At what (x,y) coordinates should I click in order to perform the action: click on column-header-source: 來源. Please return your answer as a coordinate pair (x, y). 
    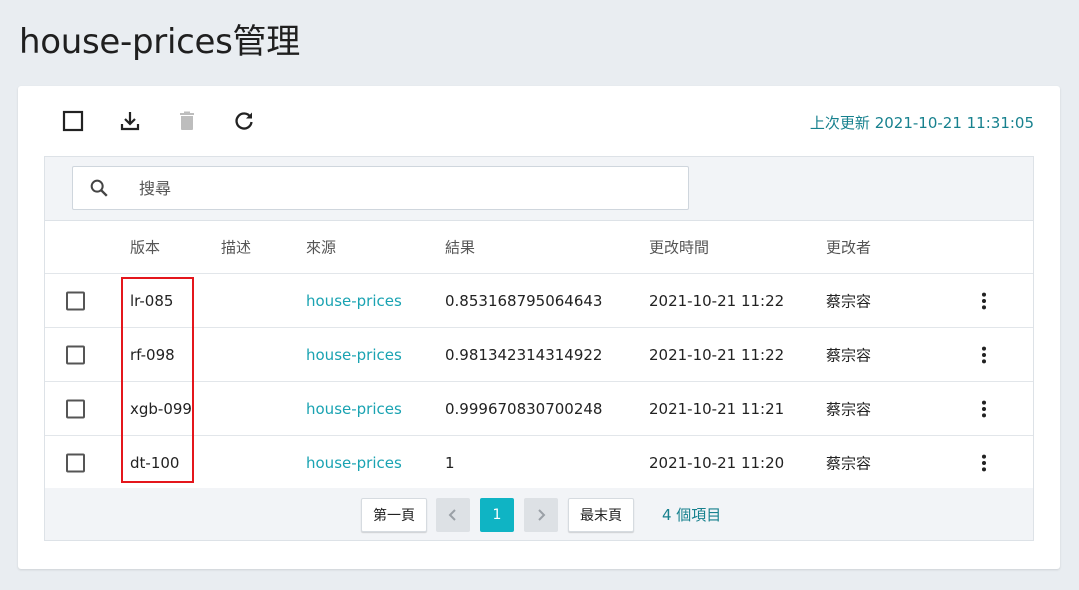
    Looking at the image, I should click on (321, 247).